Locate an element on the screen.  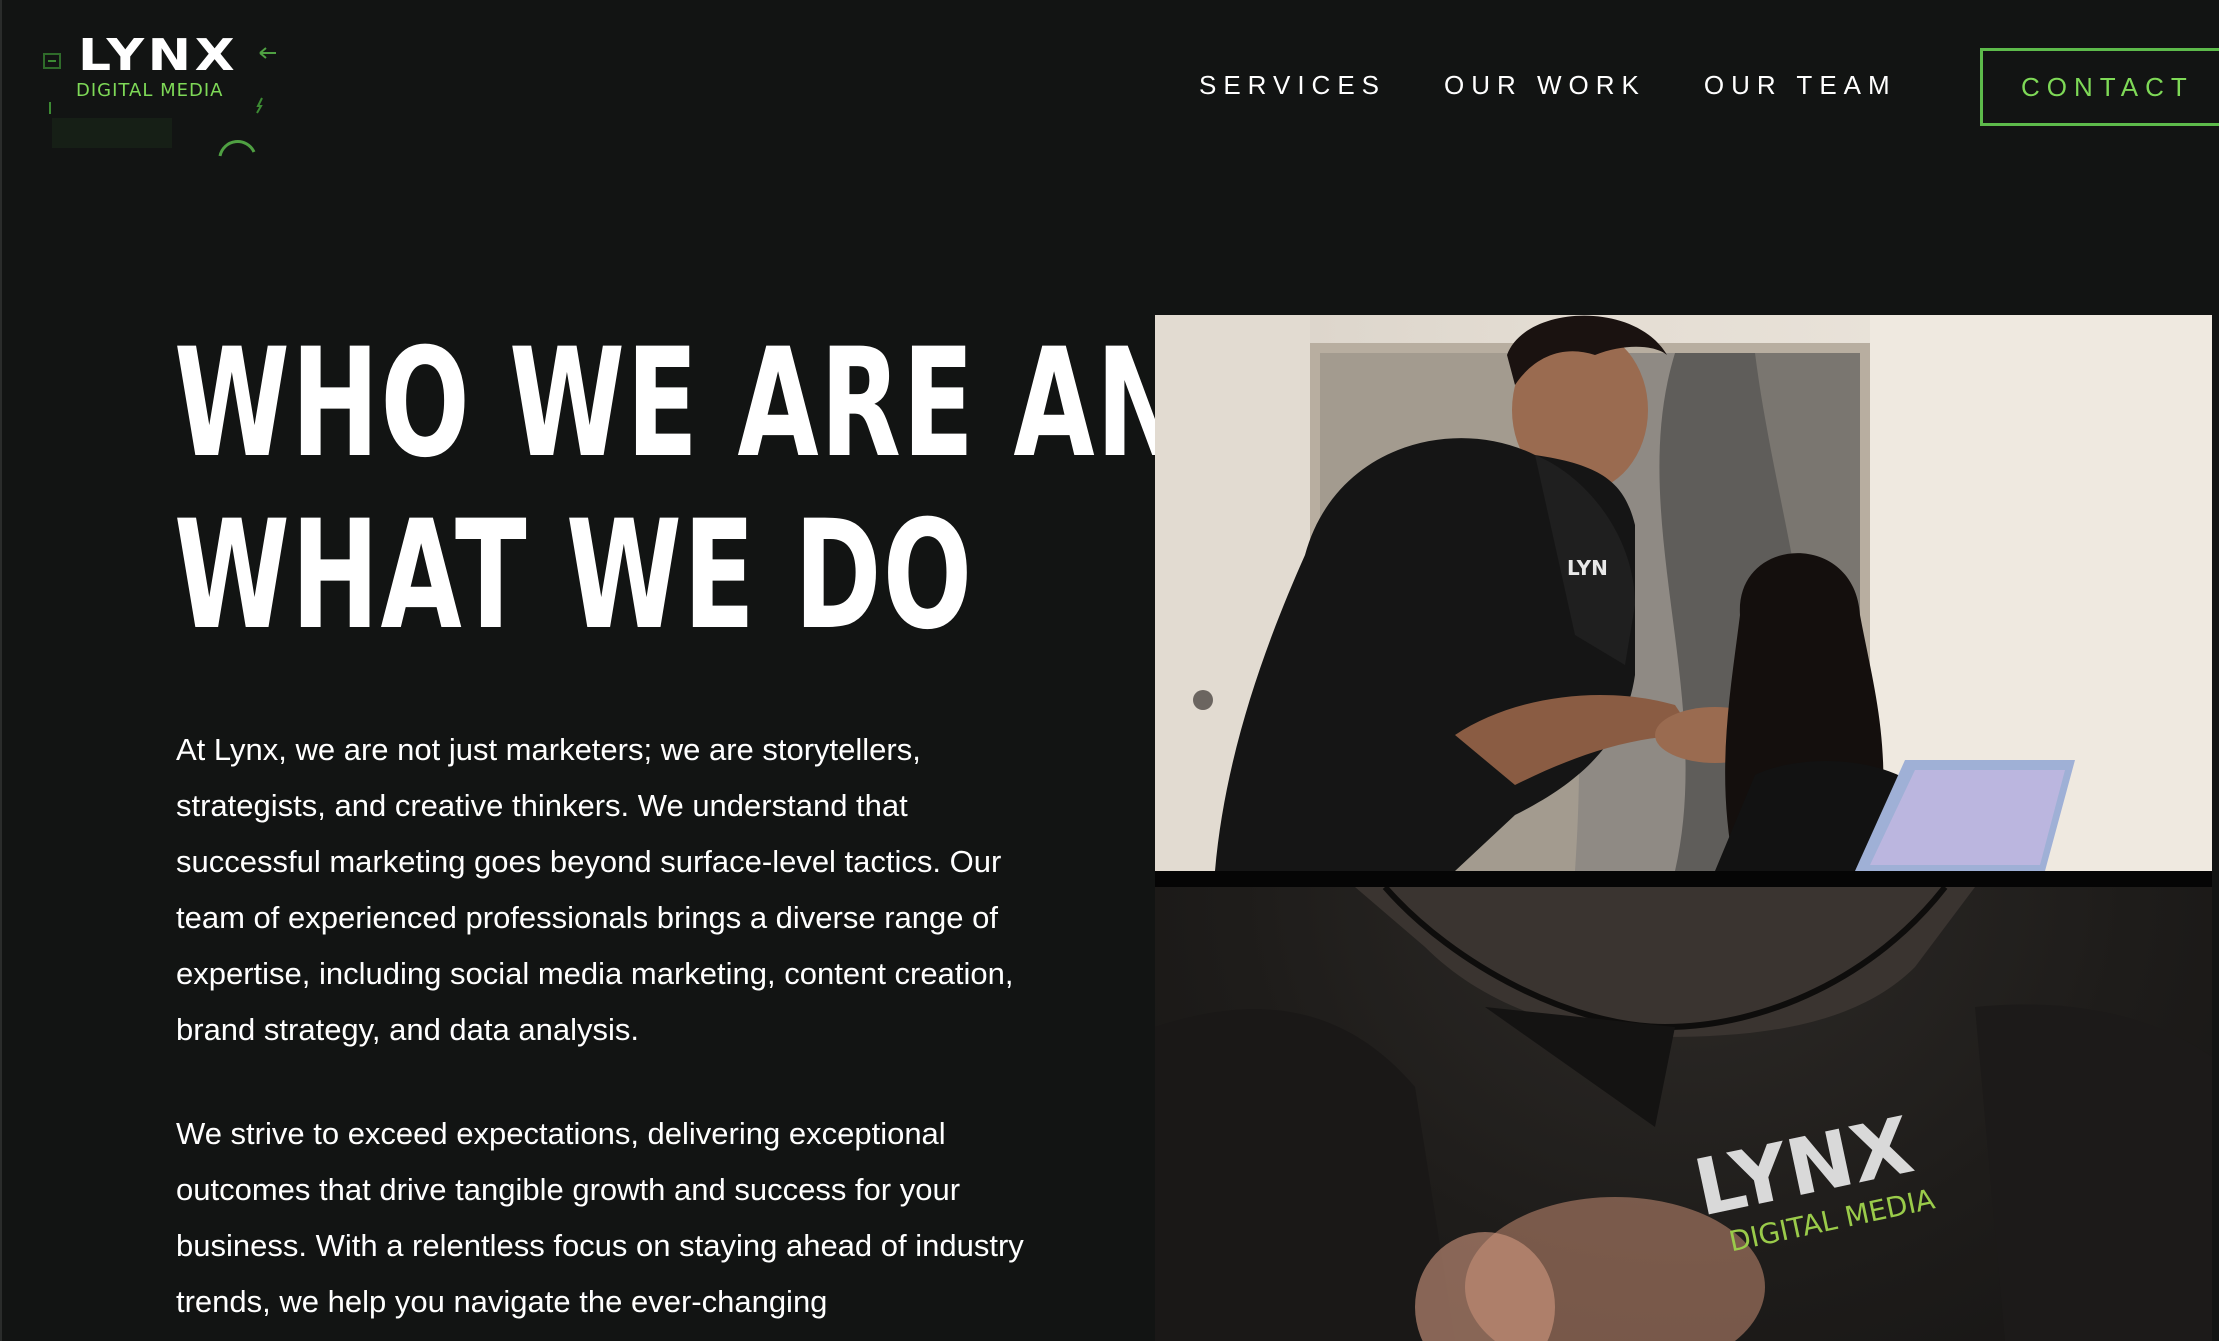
page-title-line-1: WHO WE ARE AND is located at coordinates (724, 404).